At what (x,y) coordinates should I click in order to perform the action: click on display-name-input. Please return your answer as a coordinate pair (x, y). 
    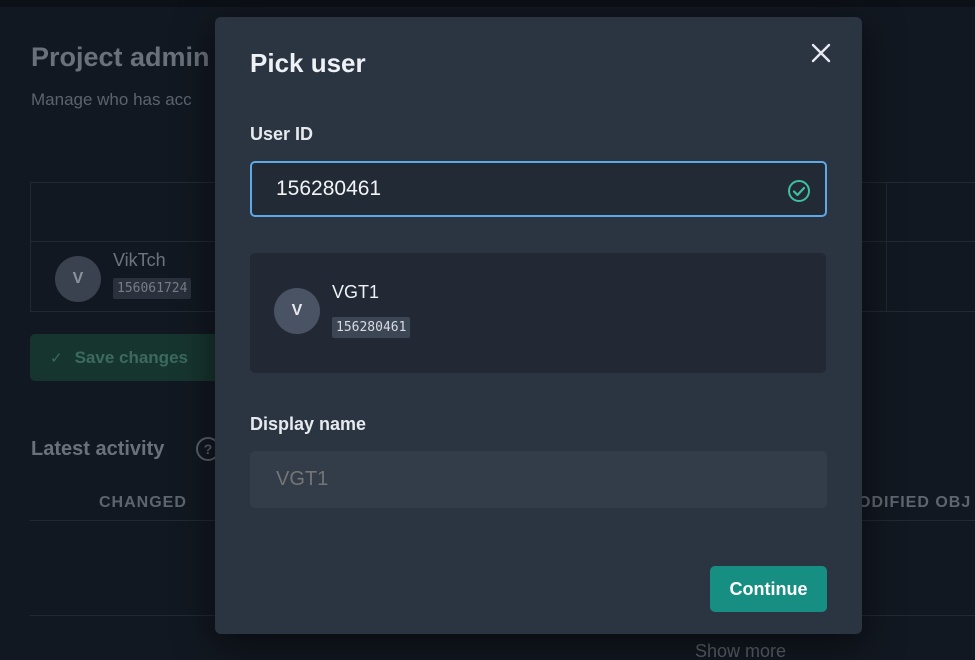
    Looking at the image, I should click on (551, 479).